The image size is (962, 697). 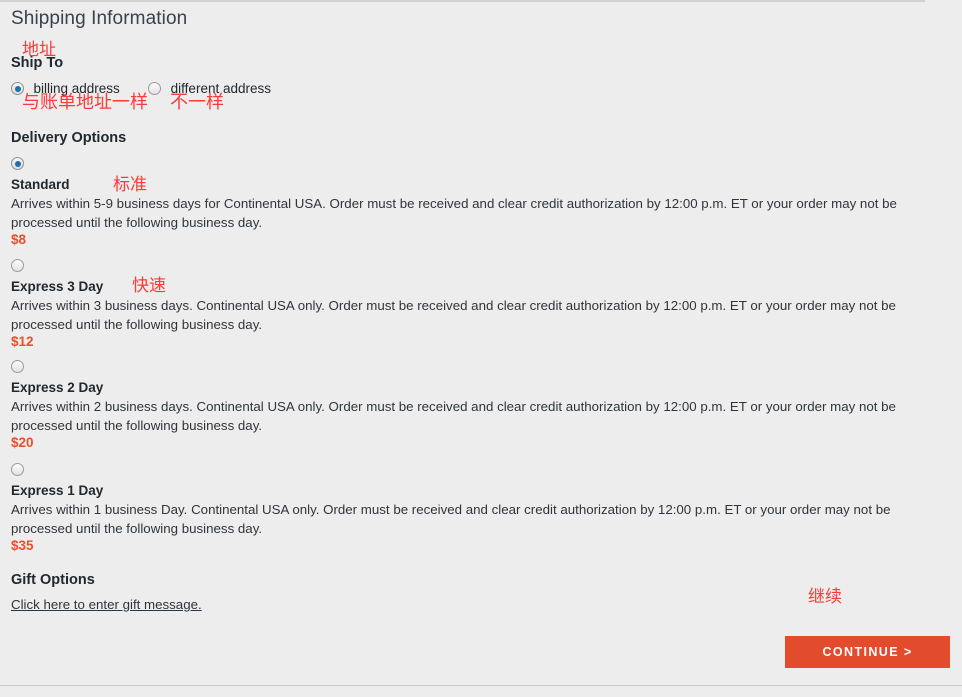 What do you see at coordinates (481, 685) in the screenshot?
I see `bottom-divider` at bounding box center [481, 685].